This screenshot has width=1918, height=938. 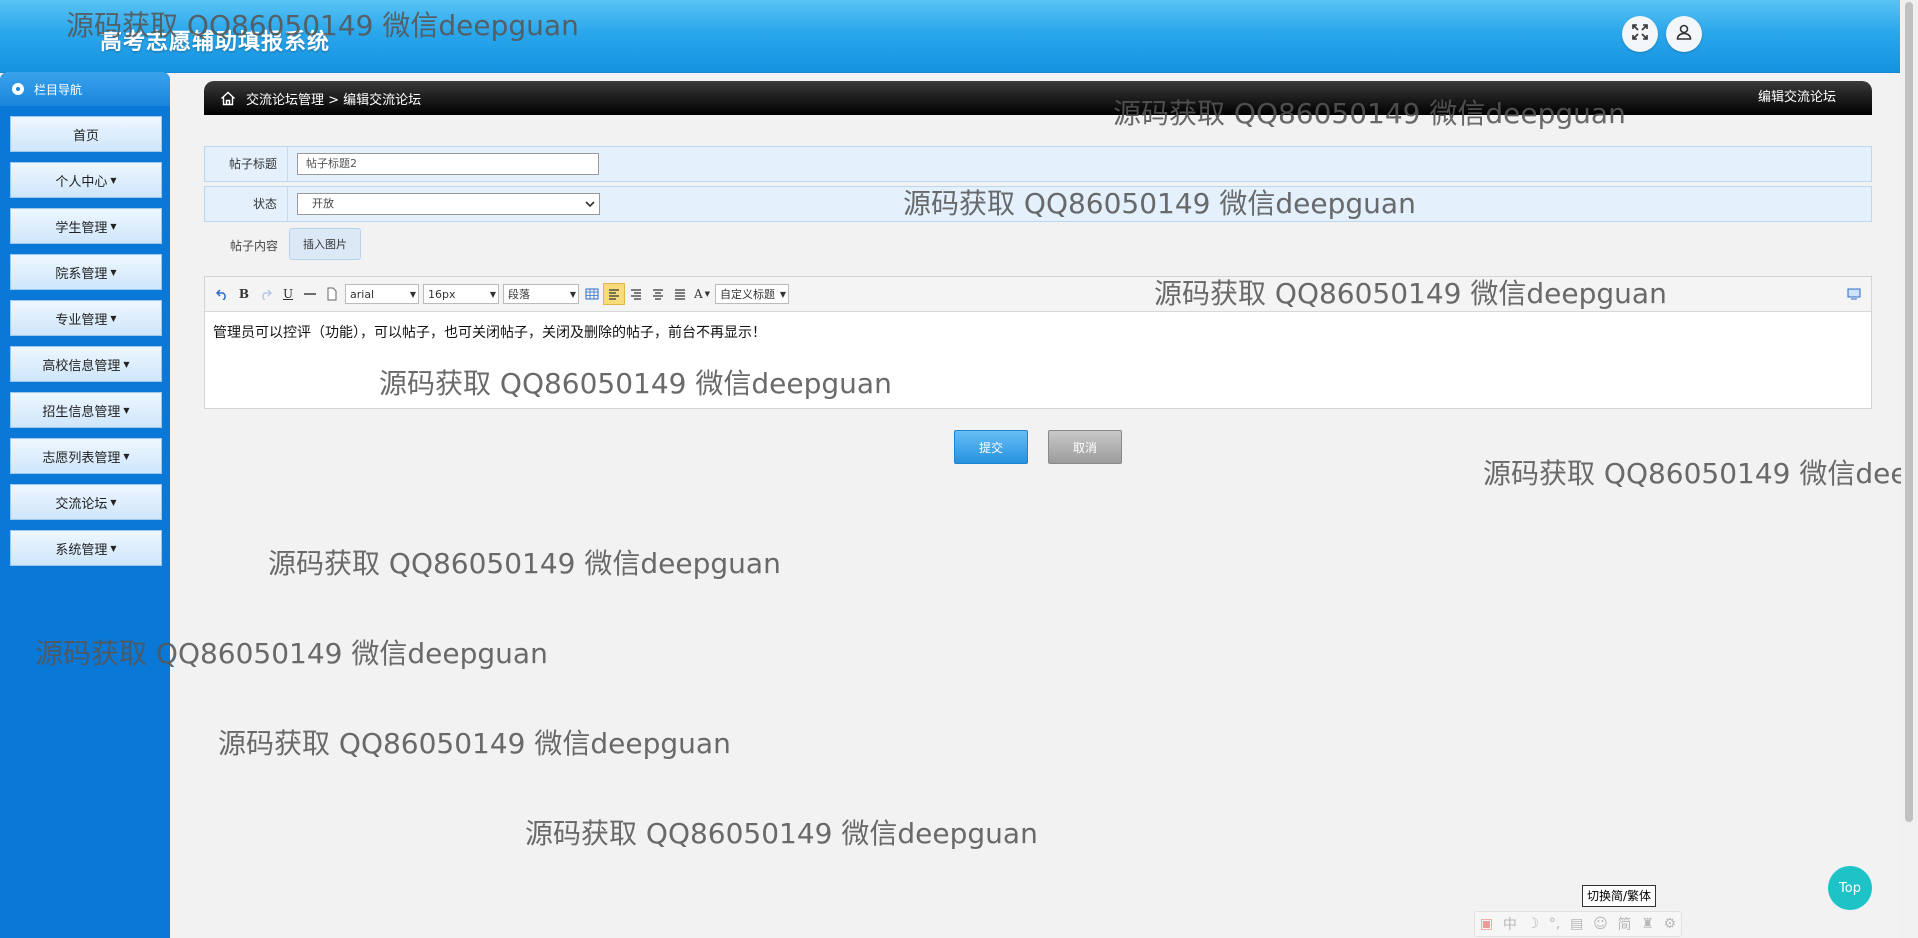 What do you see at coordinates (1850, 888) in the screenshot?
I see `back-to-top-button: Top` at bounding box center [1850, 888].